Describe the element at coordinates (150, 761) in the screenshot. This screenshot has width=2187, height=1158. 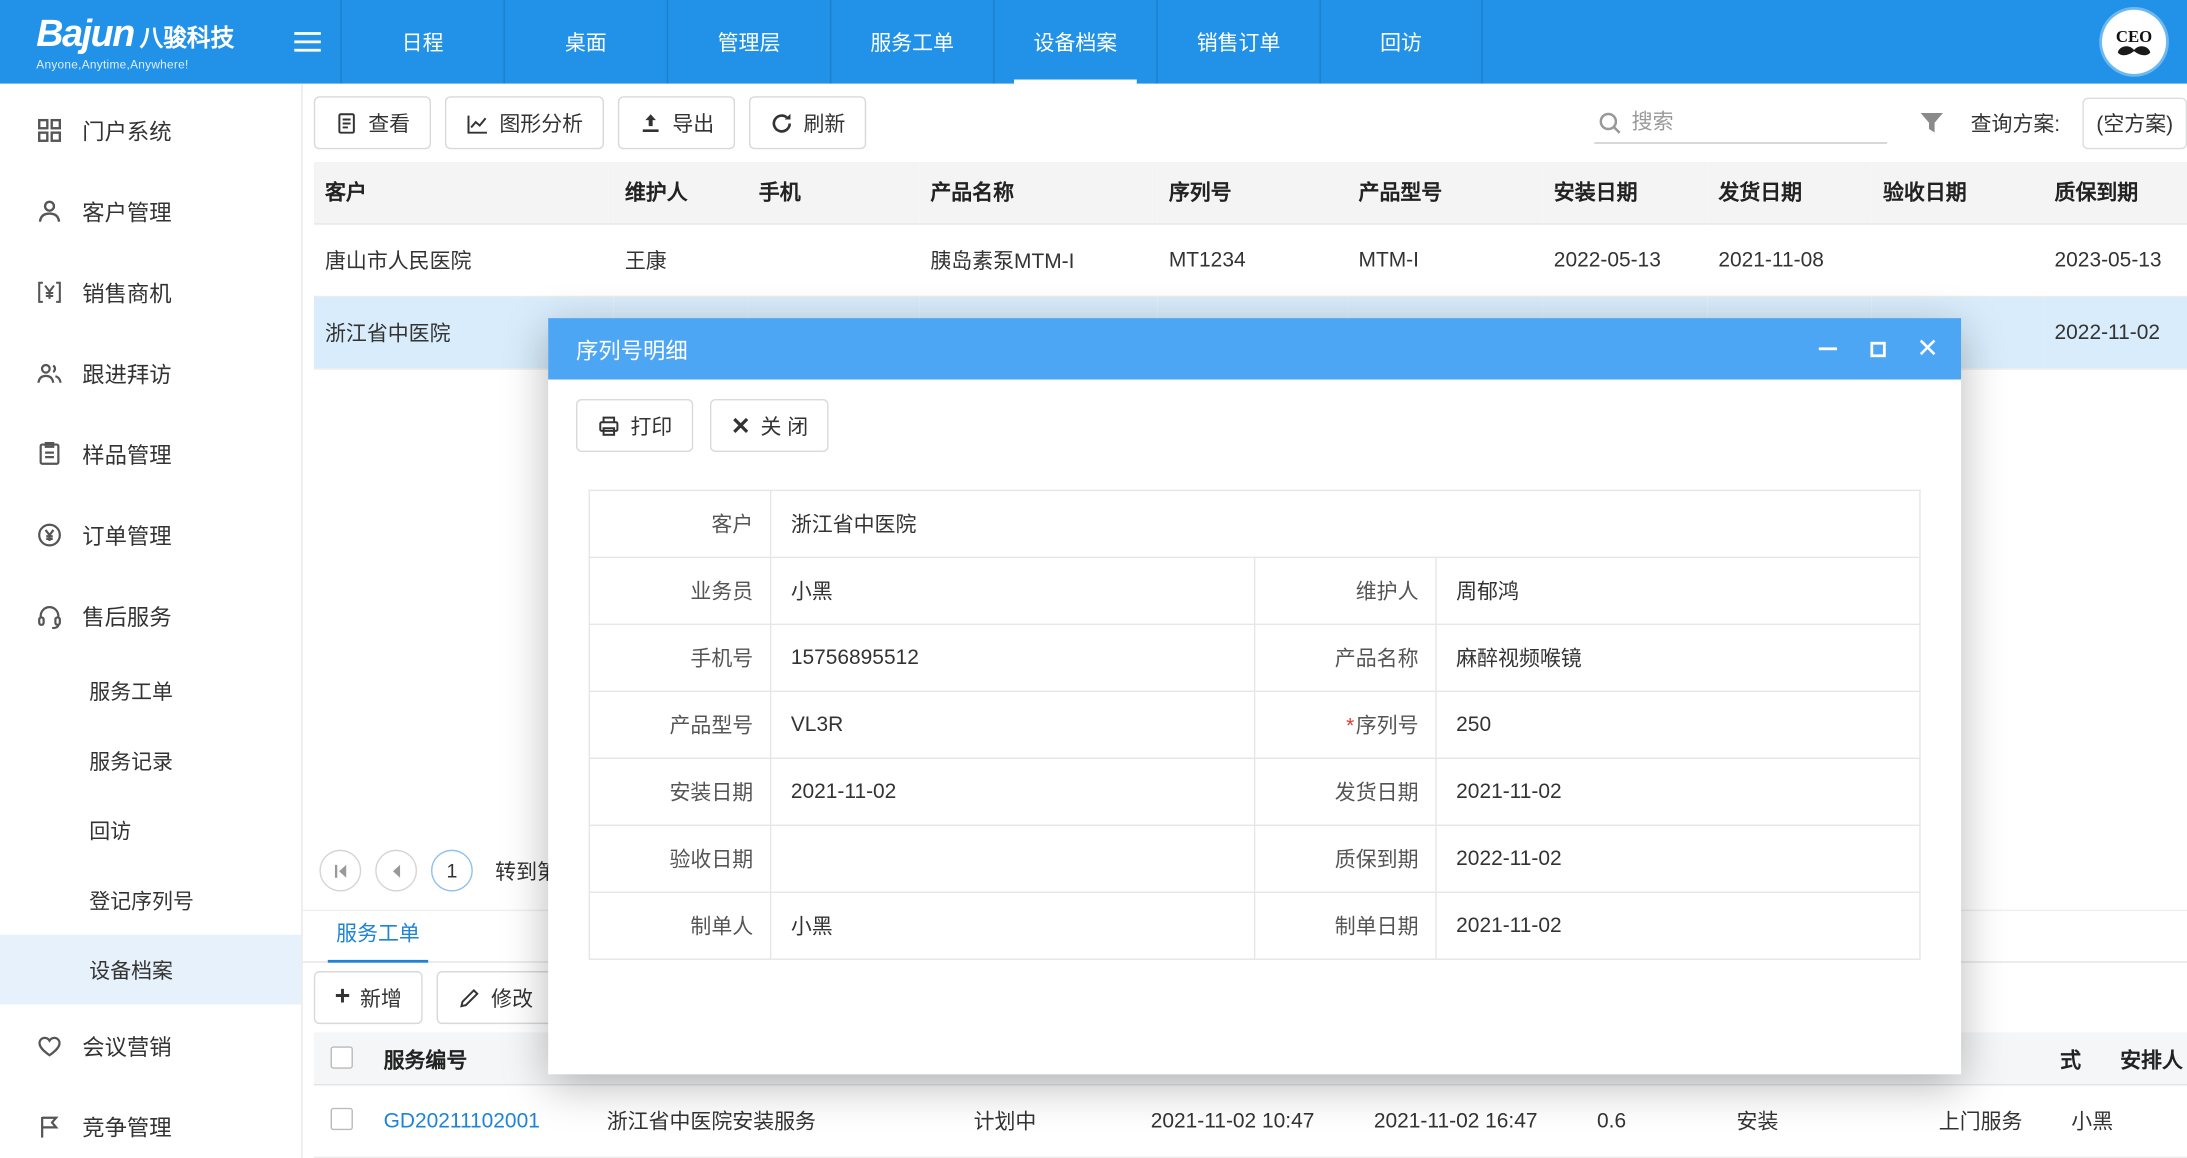
I see `sidebar-sub-service-records: 服务记录` at that location.